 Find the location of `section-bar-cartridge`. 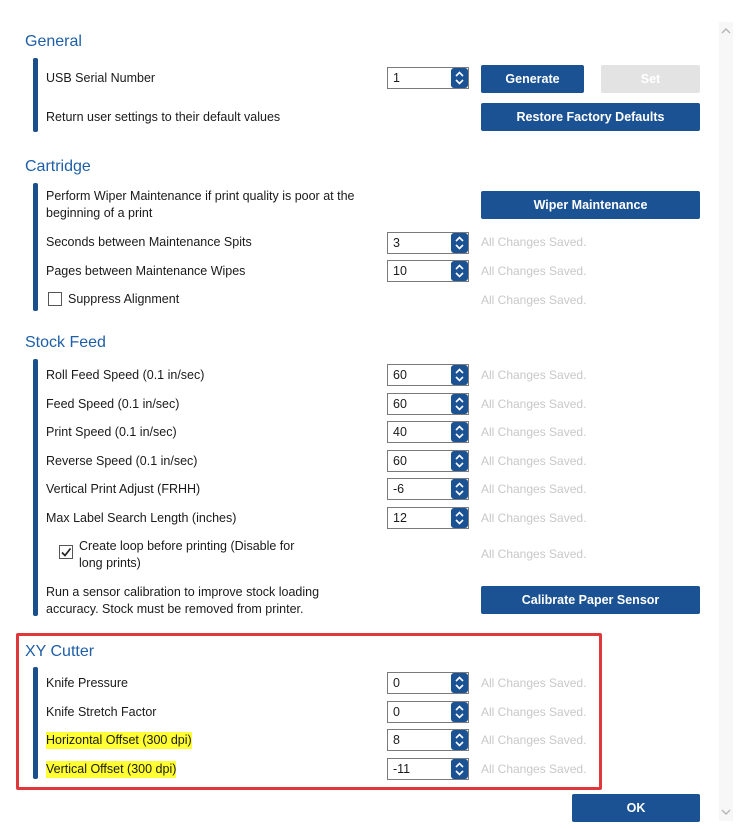

section-bar-cartridge is located at coordinates (35, 247).